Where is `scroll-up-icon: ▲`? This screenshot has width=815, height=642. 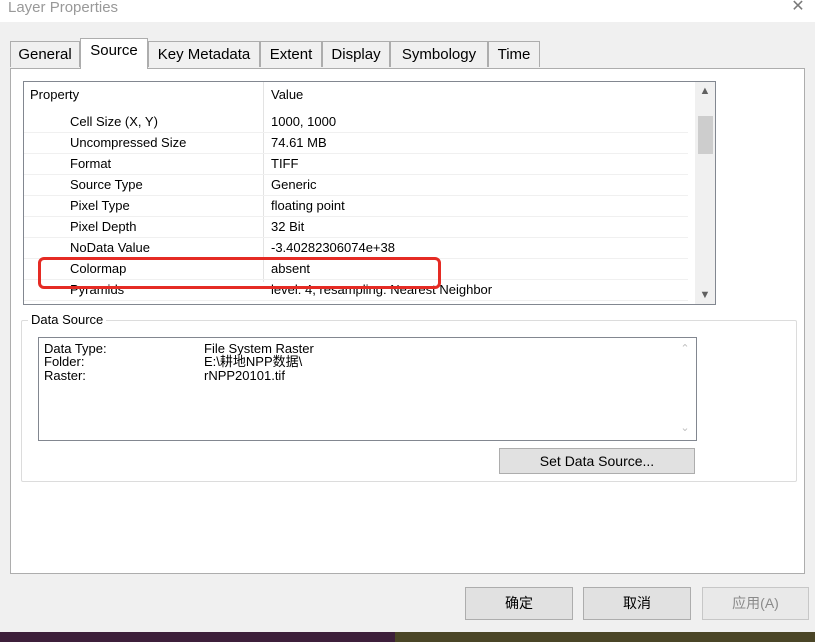 scroll-up-icon: ▲ is located at coordinates (705, 91).